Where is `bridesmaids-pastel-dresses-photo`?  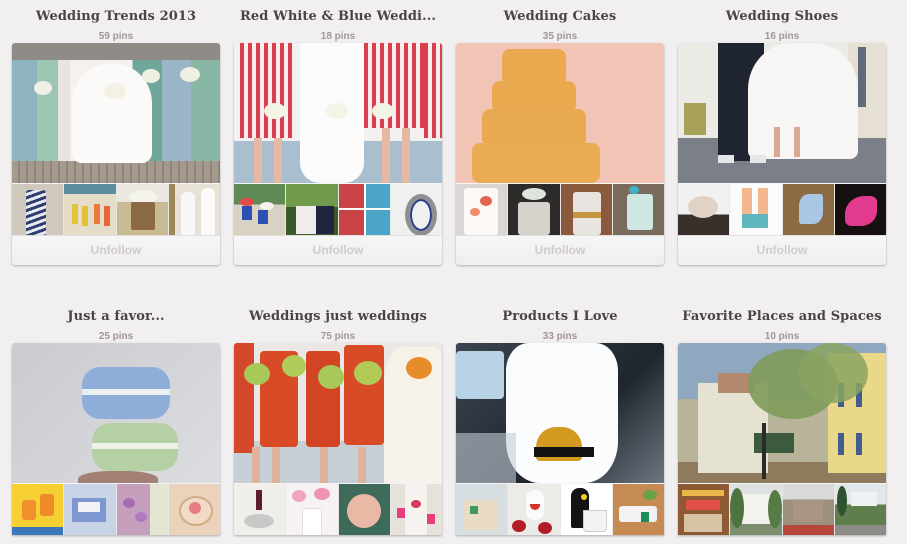 bridesmaids-pastel-dresses-photo is located at coordinates (116, 113).